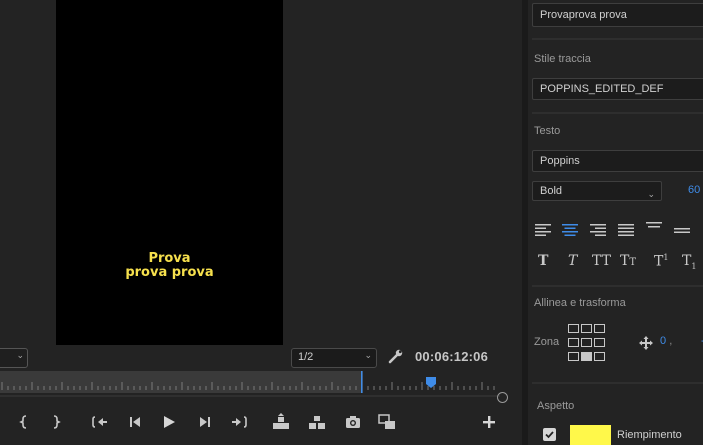  I want to click on align-transform-label: Allinea e trasforma, so click(580, 303).